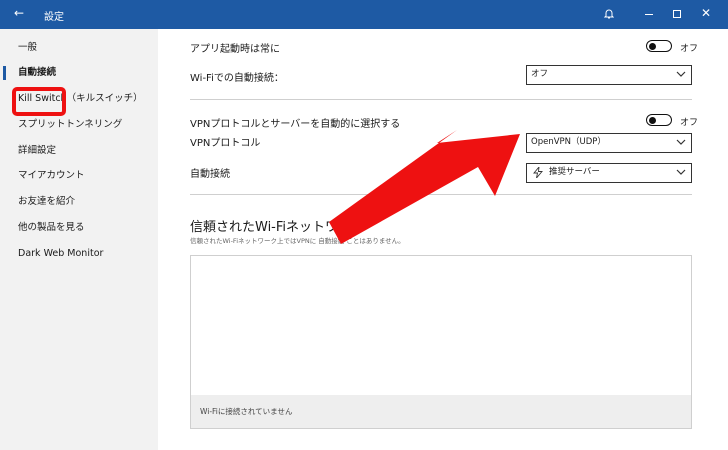  Describe the element at coordinates (609, 75) in the screenshot. I see `wifi-auto-select: オフ` at that location.